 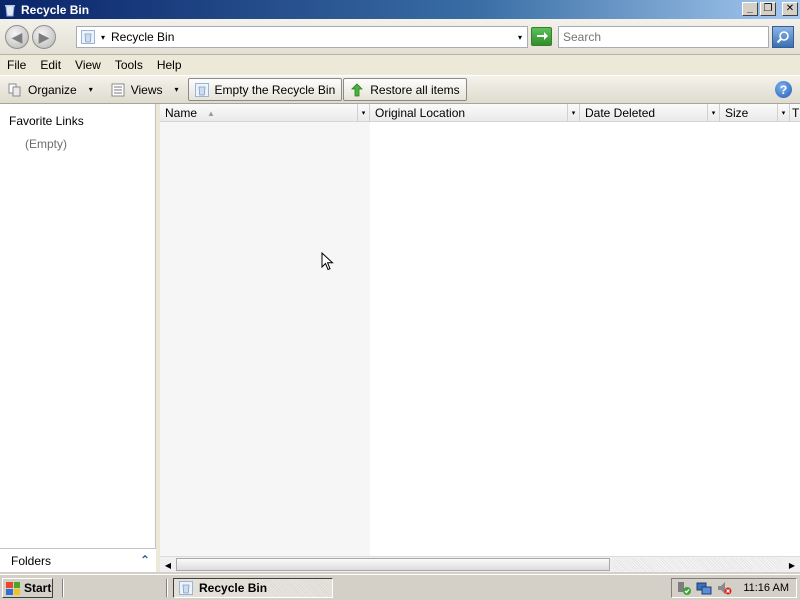 I want to click on taskbar-recycle-bin-button: Recycle Bin, so click(x=253, y=588).